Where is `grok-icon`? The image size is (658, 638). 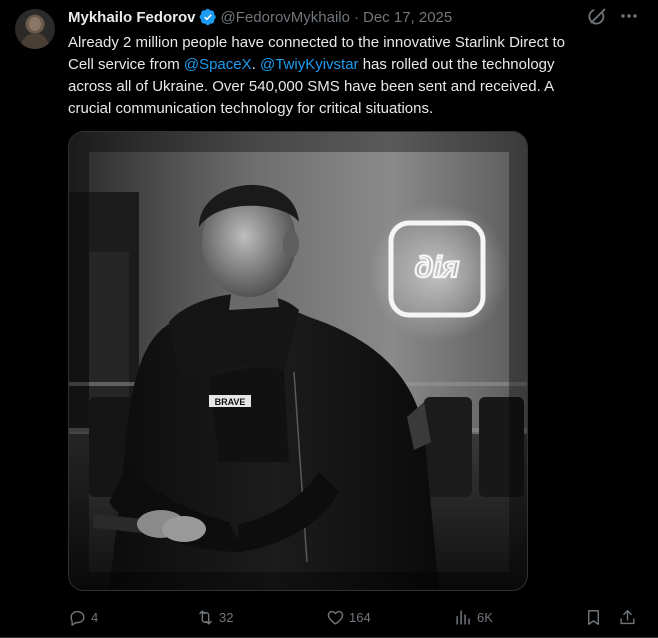 grok-icon is located at coordinates (597, 17).